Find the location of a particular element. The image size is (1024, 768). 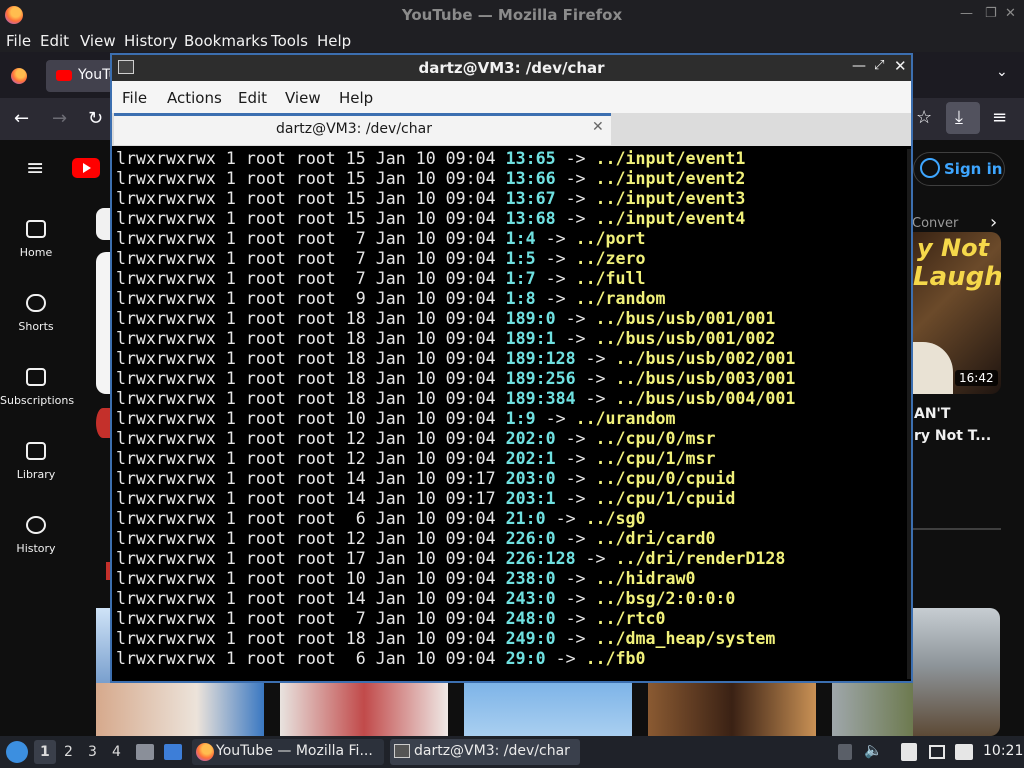

terminal-maximize-icon: ⤢ is located at coordinates (879, 65).